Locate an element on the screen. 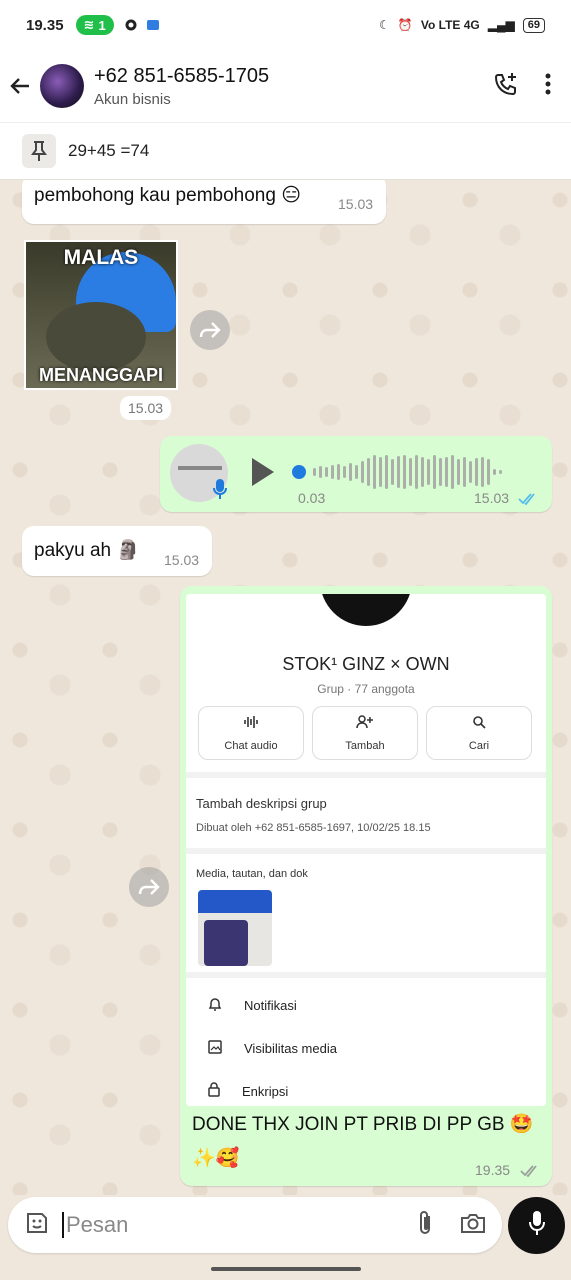  voice-message: 0.03 15.03 is located at coordinates (356, 474).